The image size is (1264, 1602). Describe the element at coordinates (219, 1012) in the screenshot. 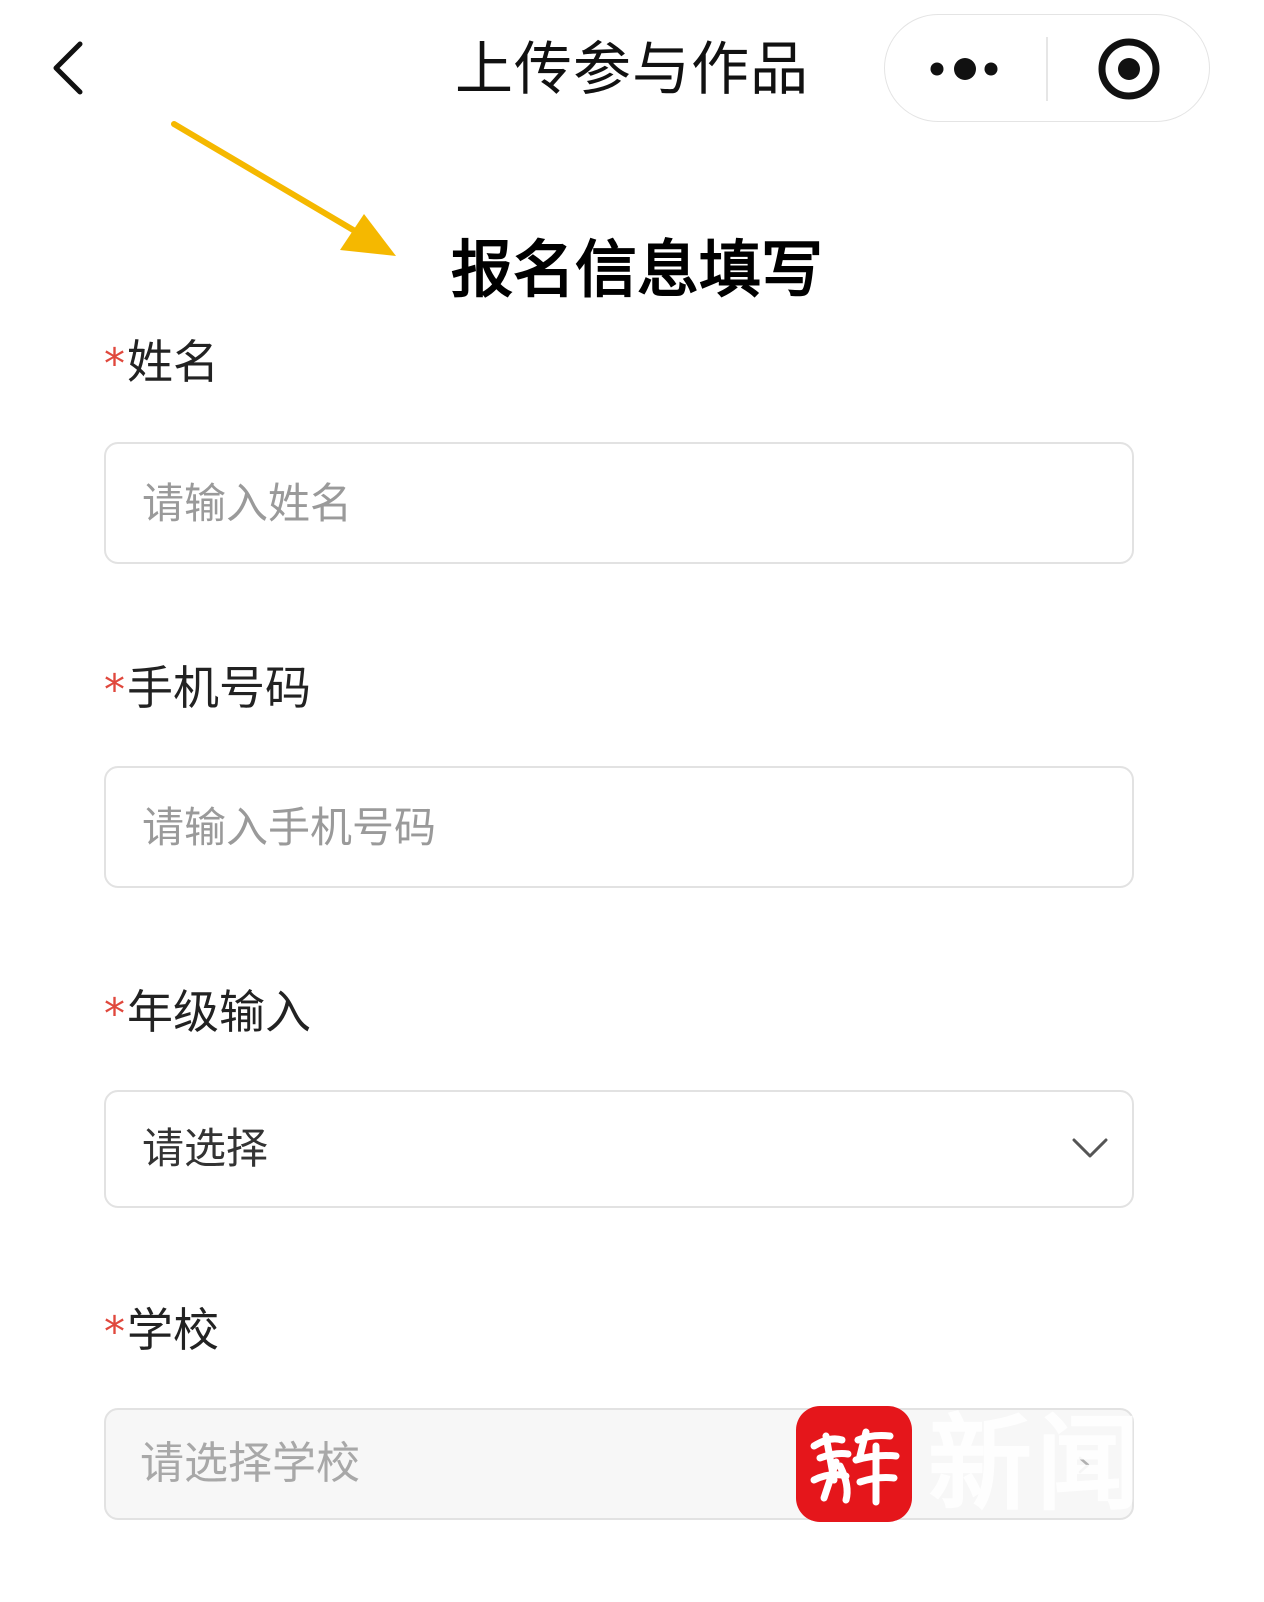

I see `grade-label-text: 年级输入` at that location.